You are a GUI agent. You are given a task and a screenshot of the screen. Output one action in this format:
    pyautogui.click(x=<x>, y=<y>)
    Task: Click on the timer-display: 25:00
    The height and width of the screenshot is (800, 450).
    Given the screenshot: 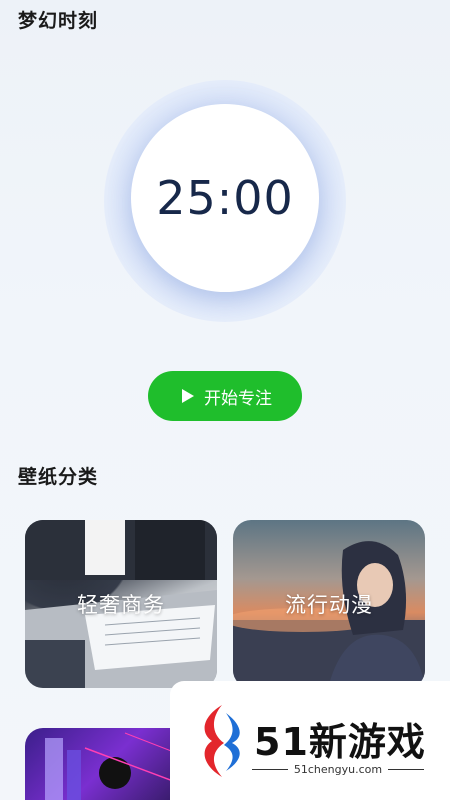 What is the action you would take?
    pyautogui.click(x=225, y=198)
    